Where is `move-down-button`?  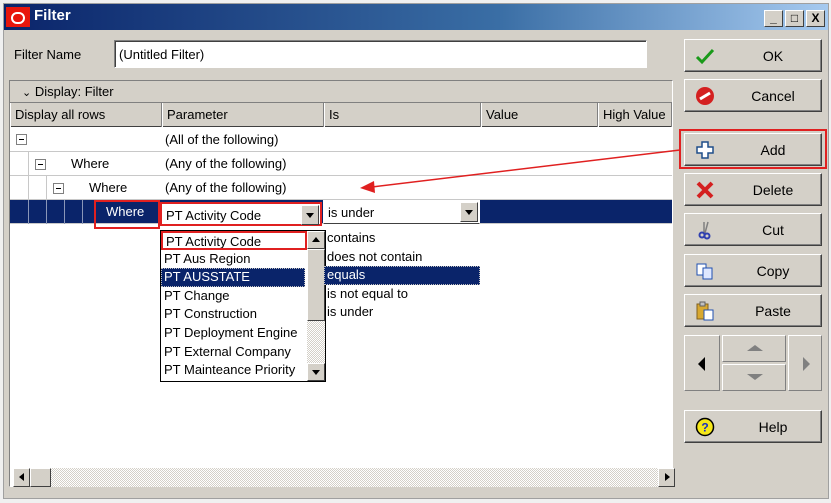 move-down-button is located at coordinates (754, 377).